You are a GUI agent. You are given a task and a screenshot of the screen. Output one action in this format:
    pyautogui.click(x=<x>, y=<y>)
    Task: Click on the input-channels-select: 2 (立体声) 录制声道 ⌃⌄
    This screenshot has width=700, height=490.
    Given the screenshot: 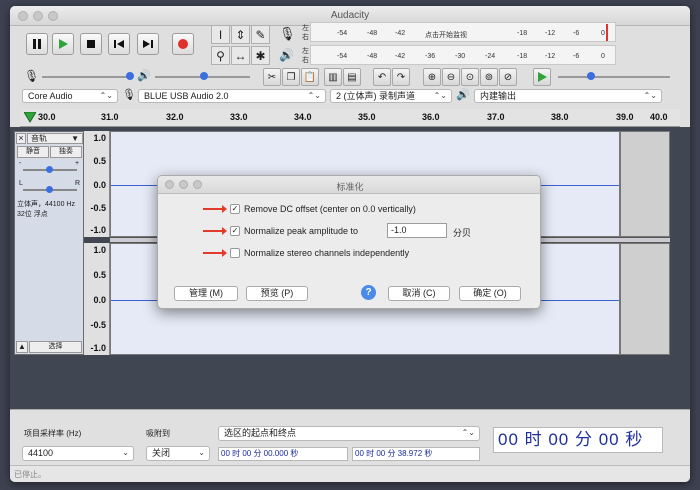 What is the action you would take?
    pyautogui.click(x=391, y=96)
    